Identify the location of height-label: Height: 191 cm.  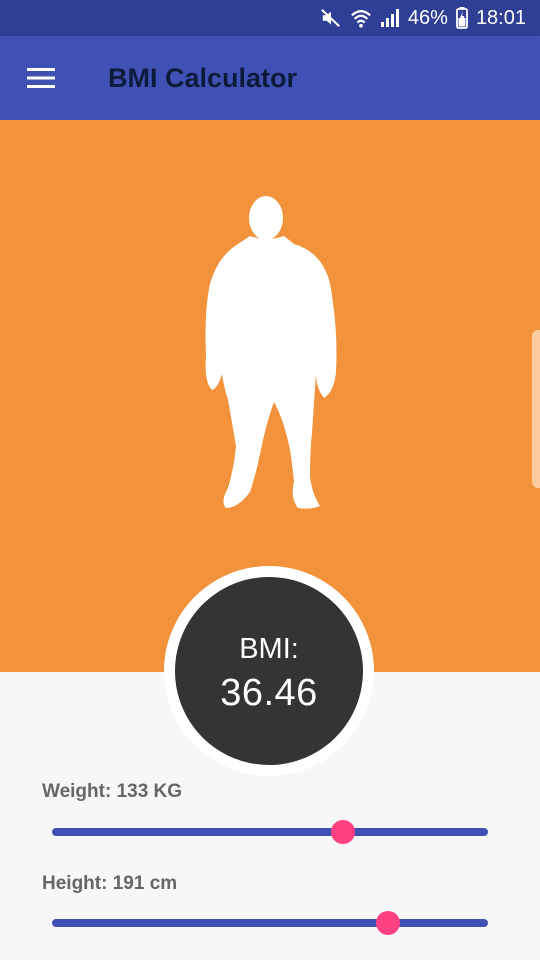
(110, 883).